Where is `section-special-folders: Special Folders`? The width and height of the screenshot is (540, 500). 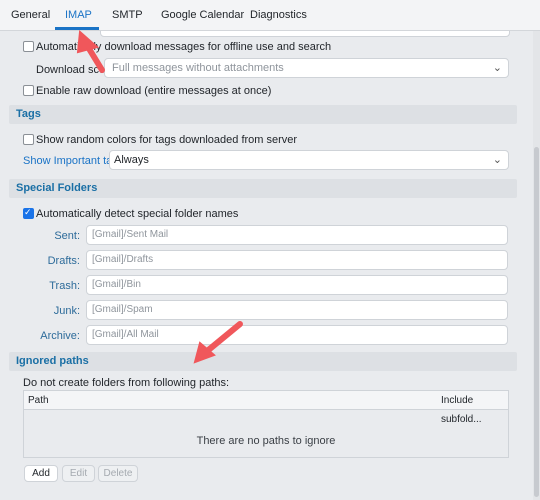 section-special-folders: Special Folders is located at coordinates (263, 188).